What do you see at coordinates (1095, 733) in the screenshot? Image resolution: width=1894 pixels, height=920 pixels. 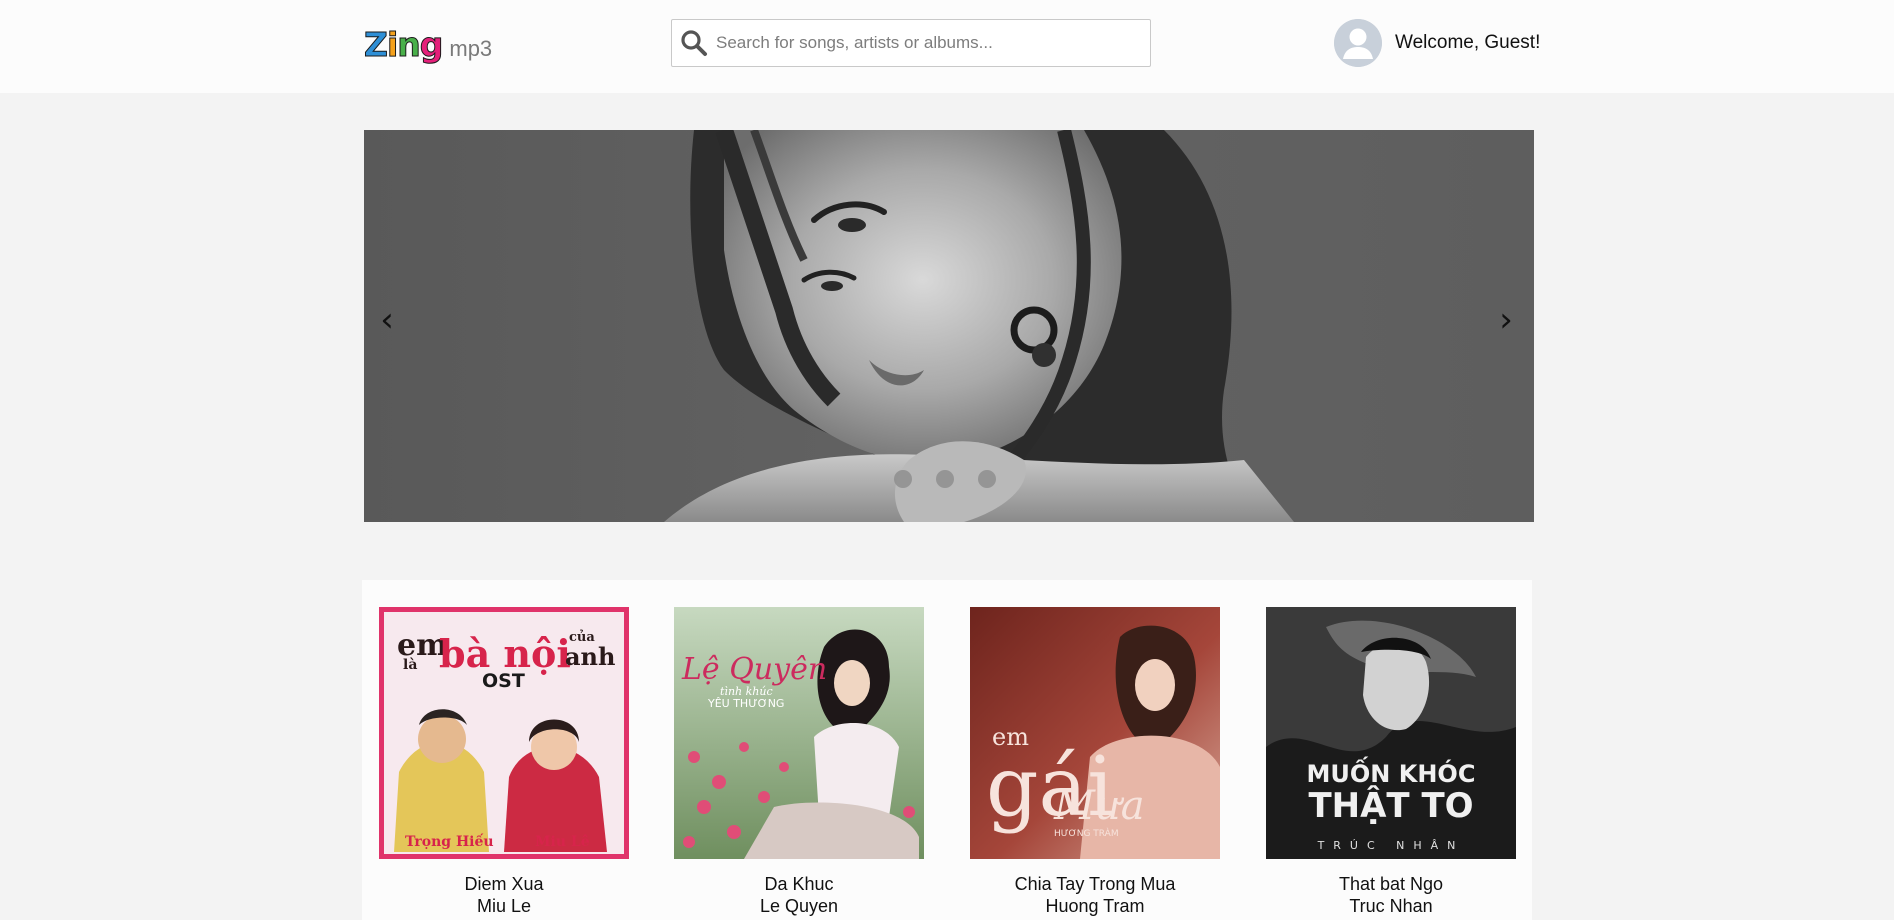 I see `album-cover: em gái Mưa HƯƠNG TRÀM` at bounding box center [1095, 733].